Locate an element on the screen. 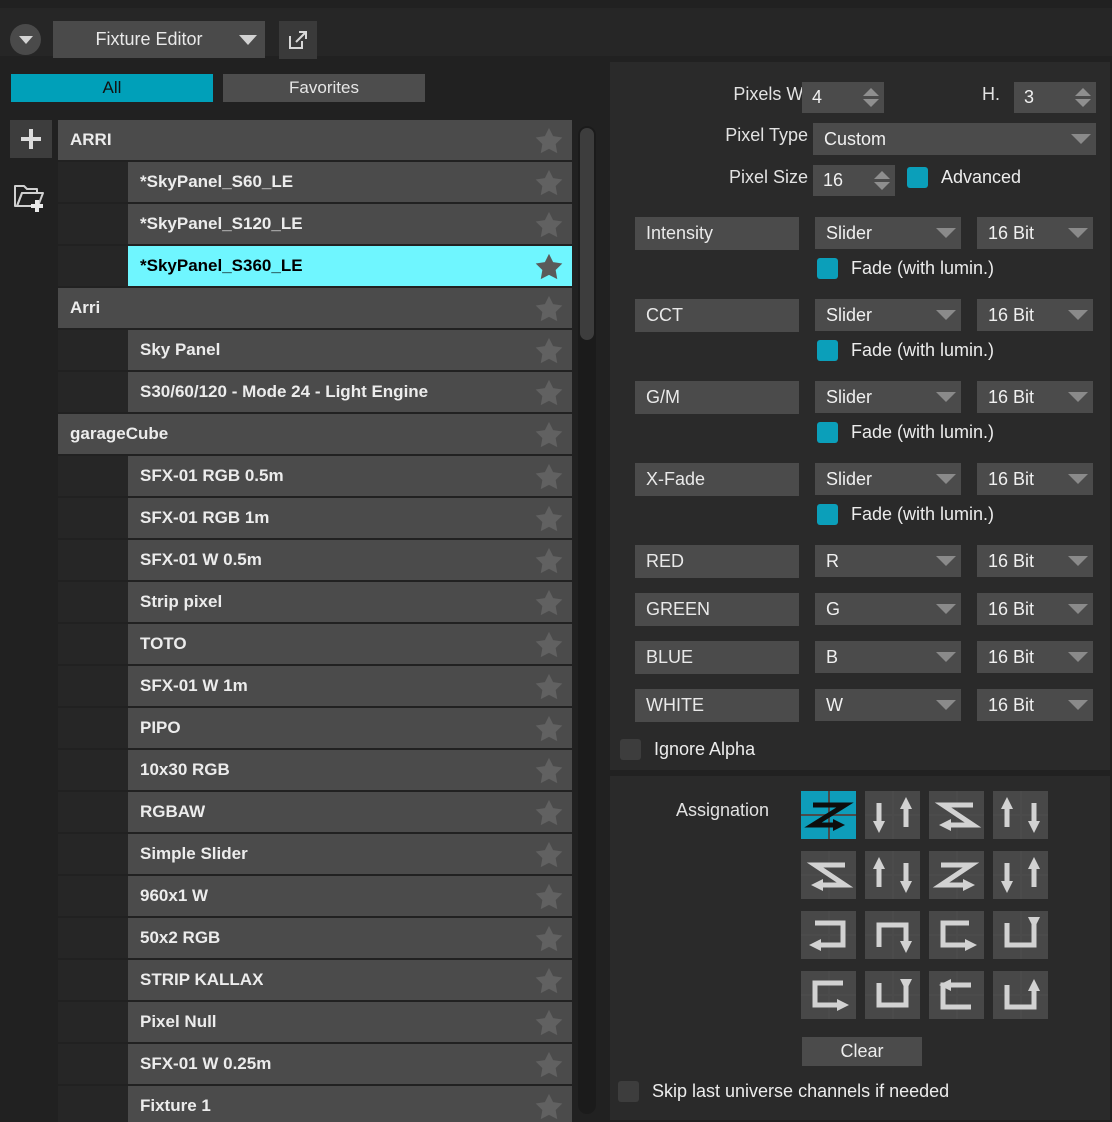  fixture-list-item: Simple Slider is located at coordinates (315, 854).